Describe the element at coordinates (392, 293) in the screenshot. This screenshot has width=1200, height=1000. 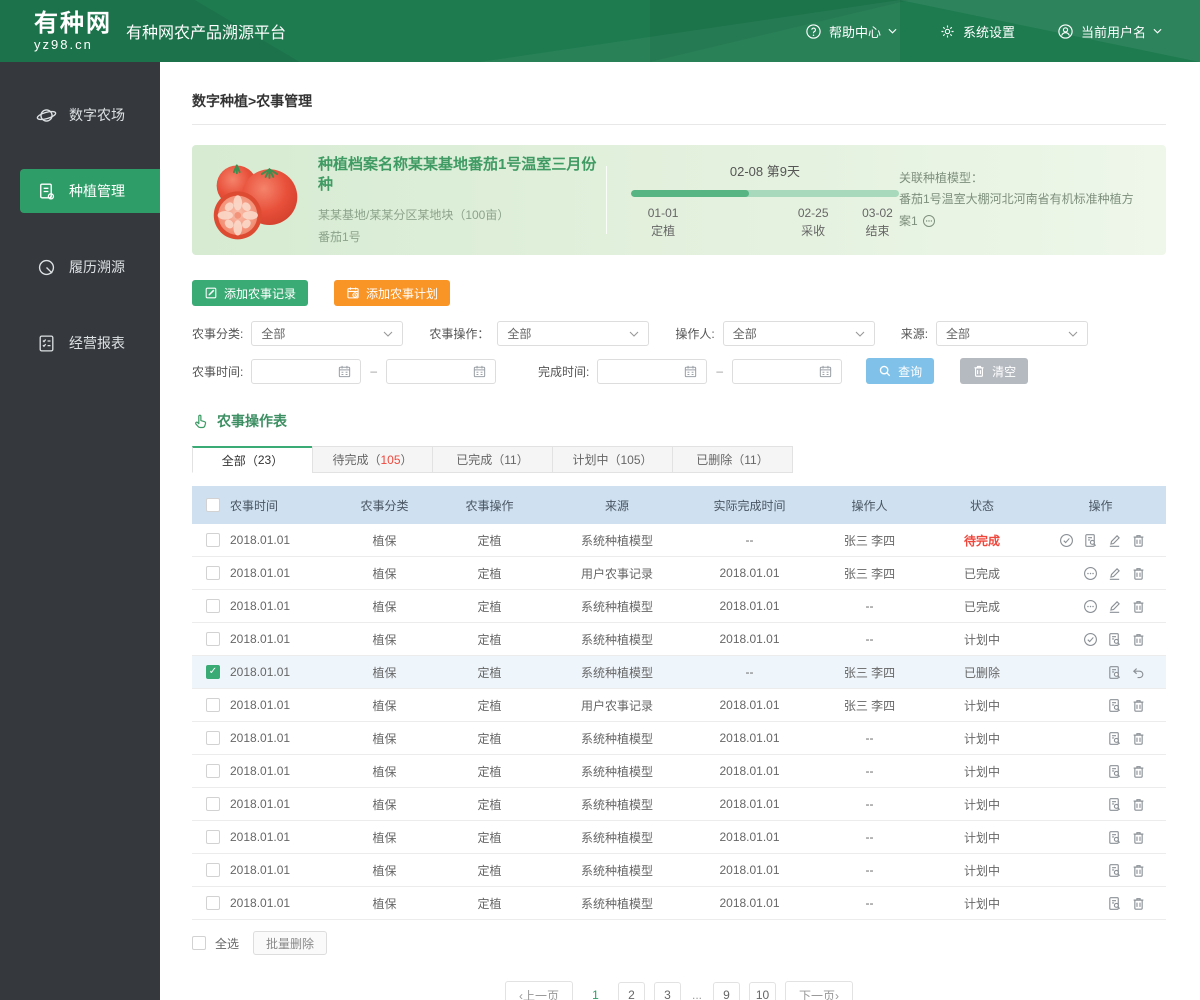
I see `add-plan-button: 添加农事计划` at that location.